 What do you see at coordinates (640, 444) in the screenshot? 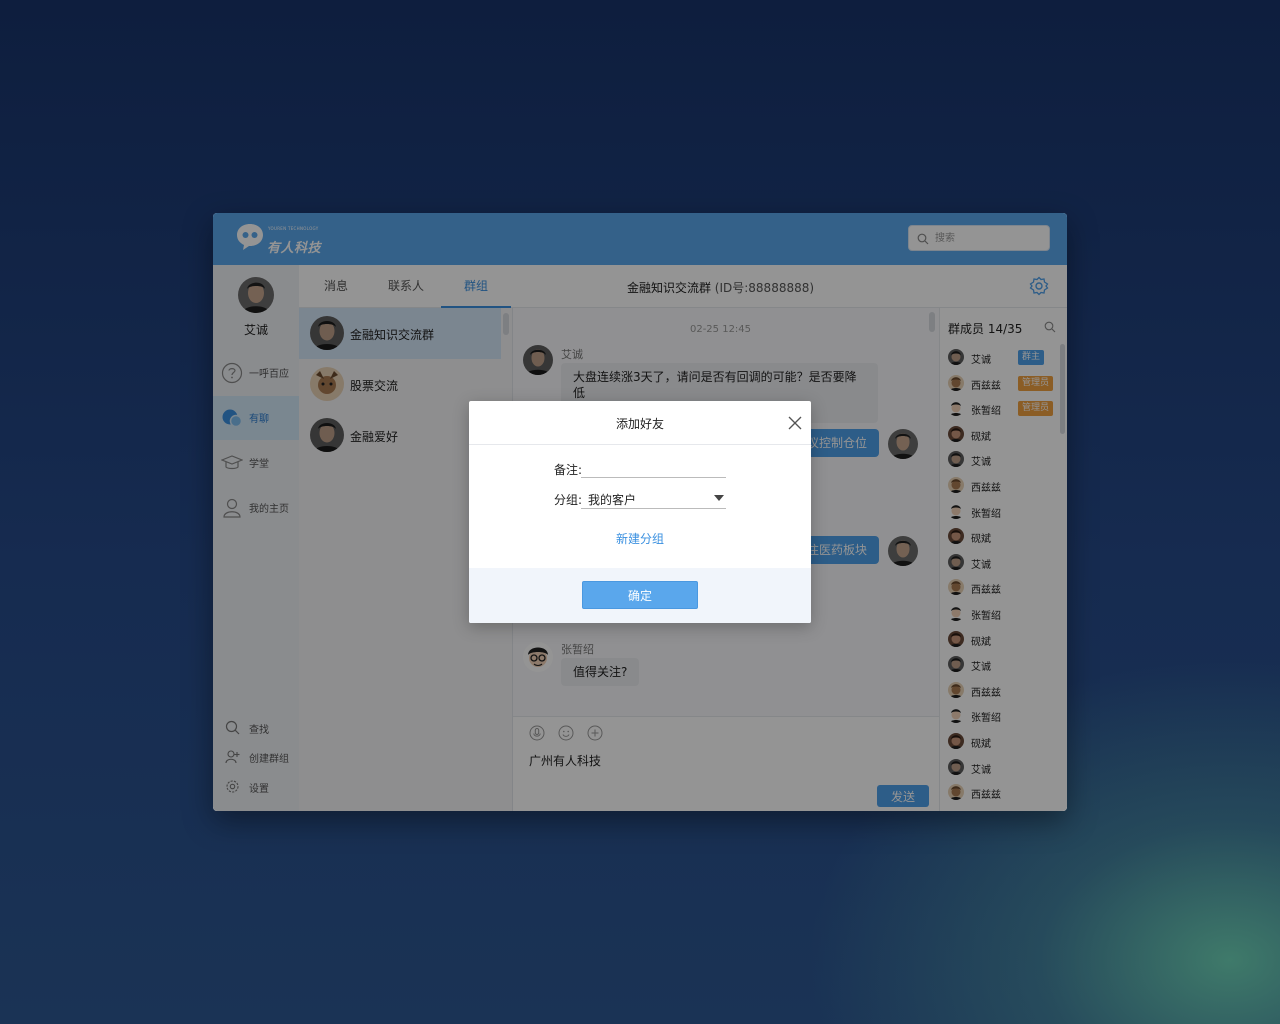
I see `dialog-divider` at bounding box center [640, 444].